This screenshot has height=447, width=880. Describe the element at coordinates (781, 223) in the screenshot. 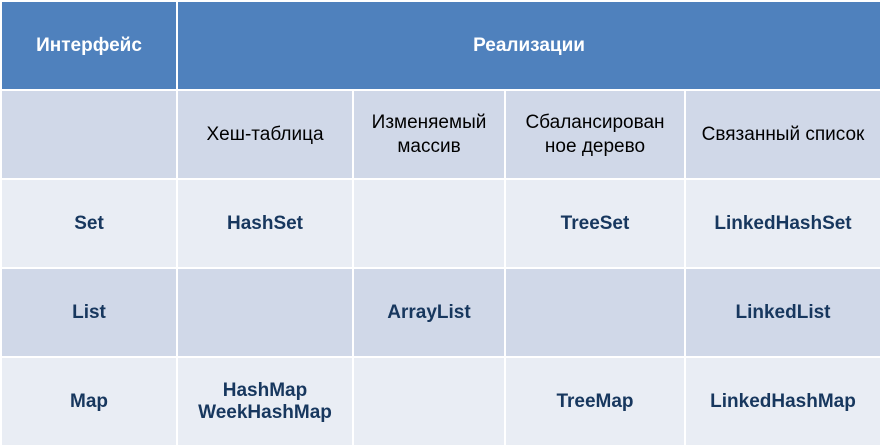

I see `linked-list-cell: LinkedHashSet` at that location.